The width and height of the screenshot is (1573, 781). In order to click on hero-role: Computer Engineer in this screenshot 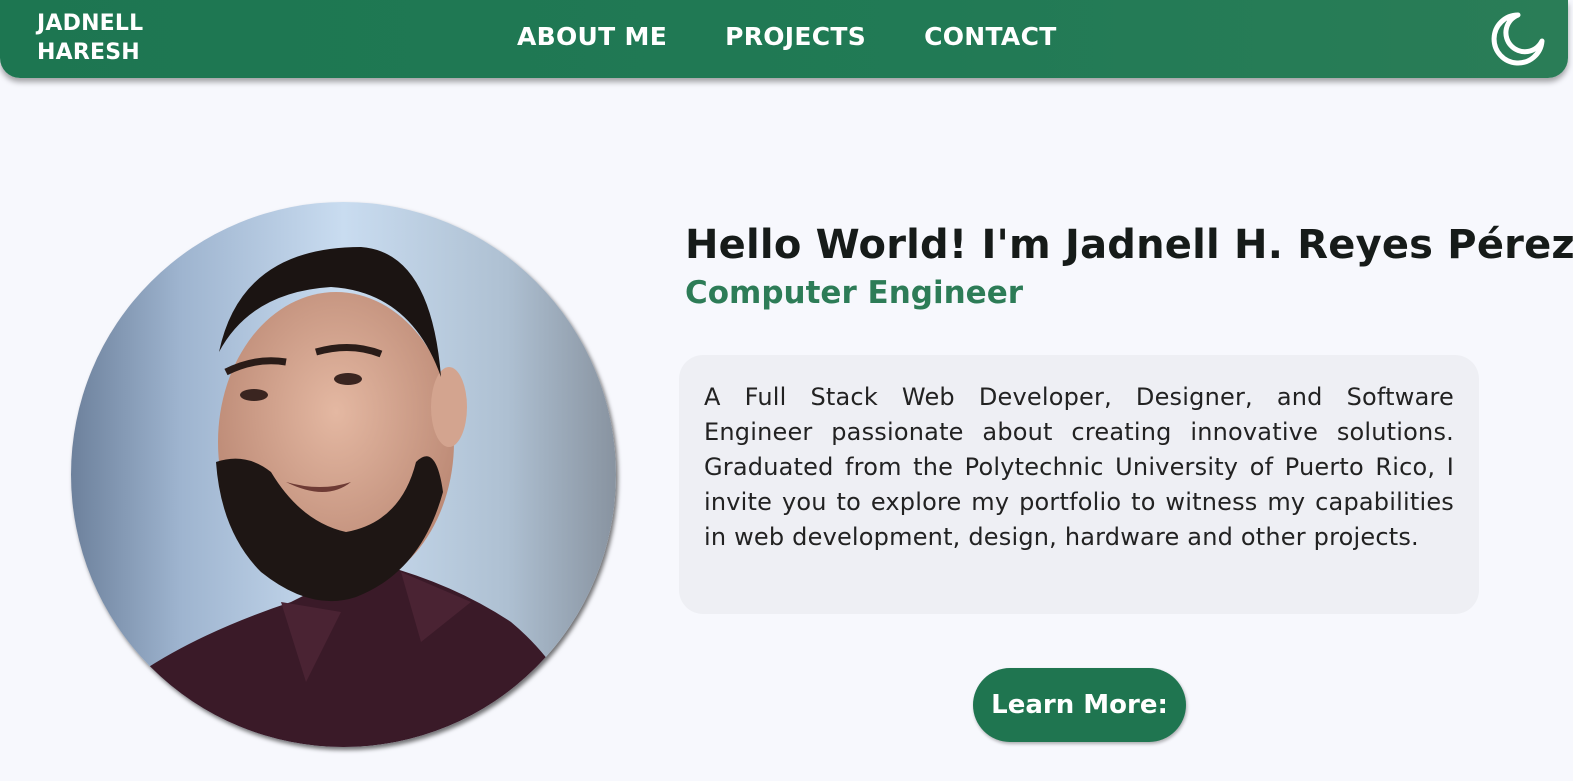, I will do `click(854, 293)`.